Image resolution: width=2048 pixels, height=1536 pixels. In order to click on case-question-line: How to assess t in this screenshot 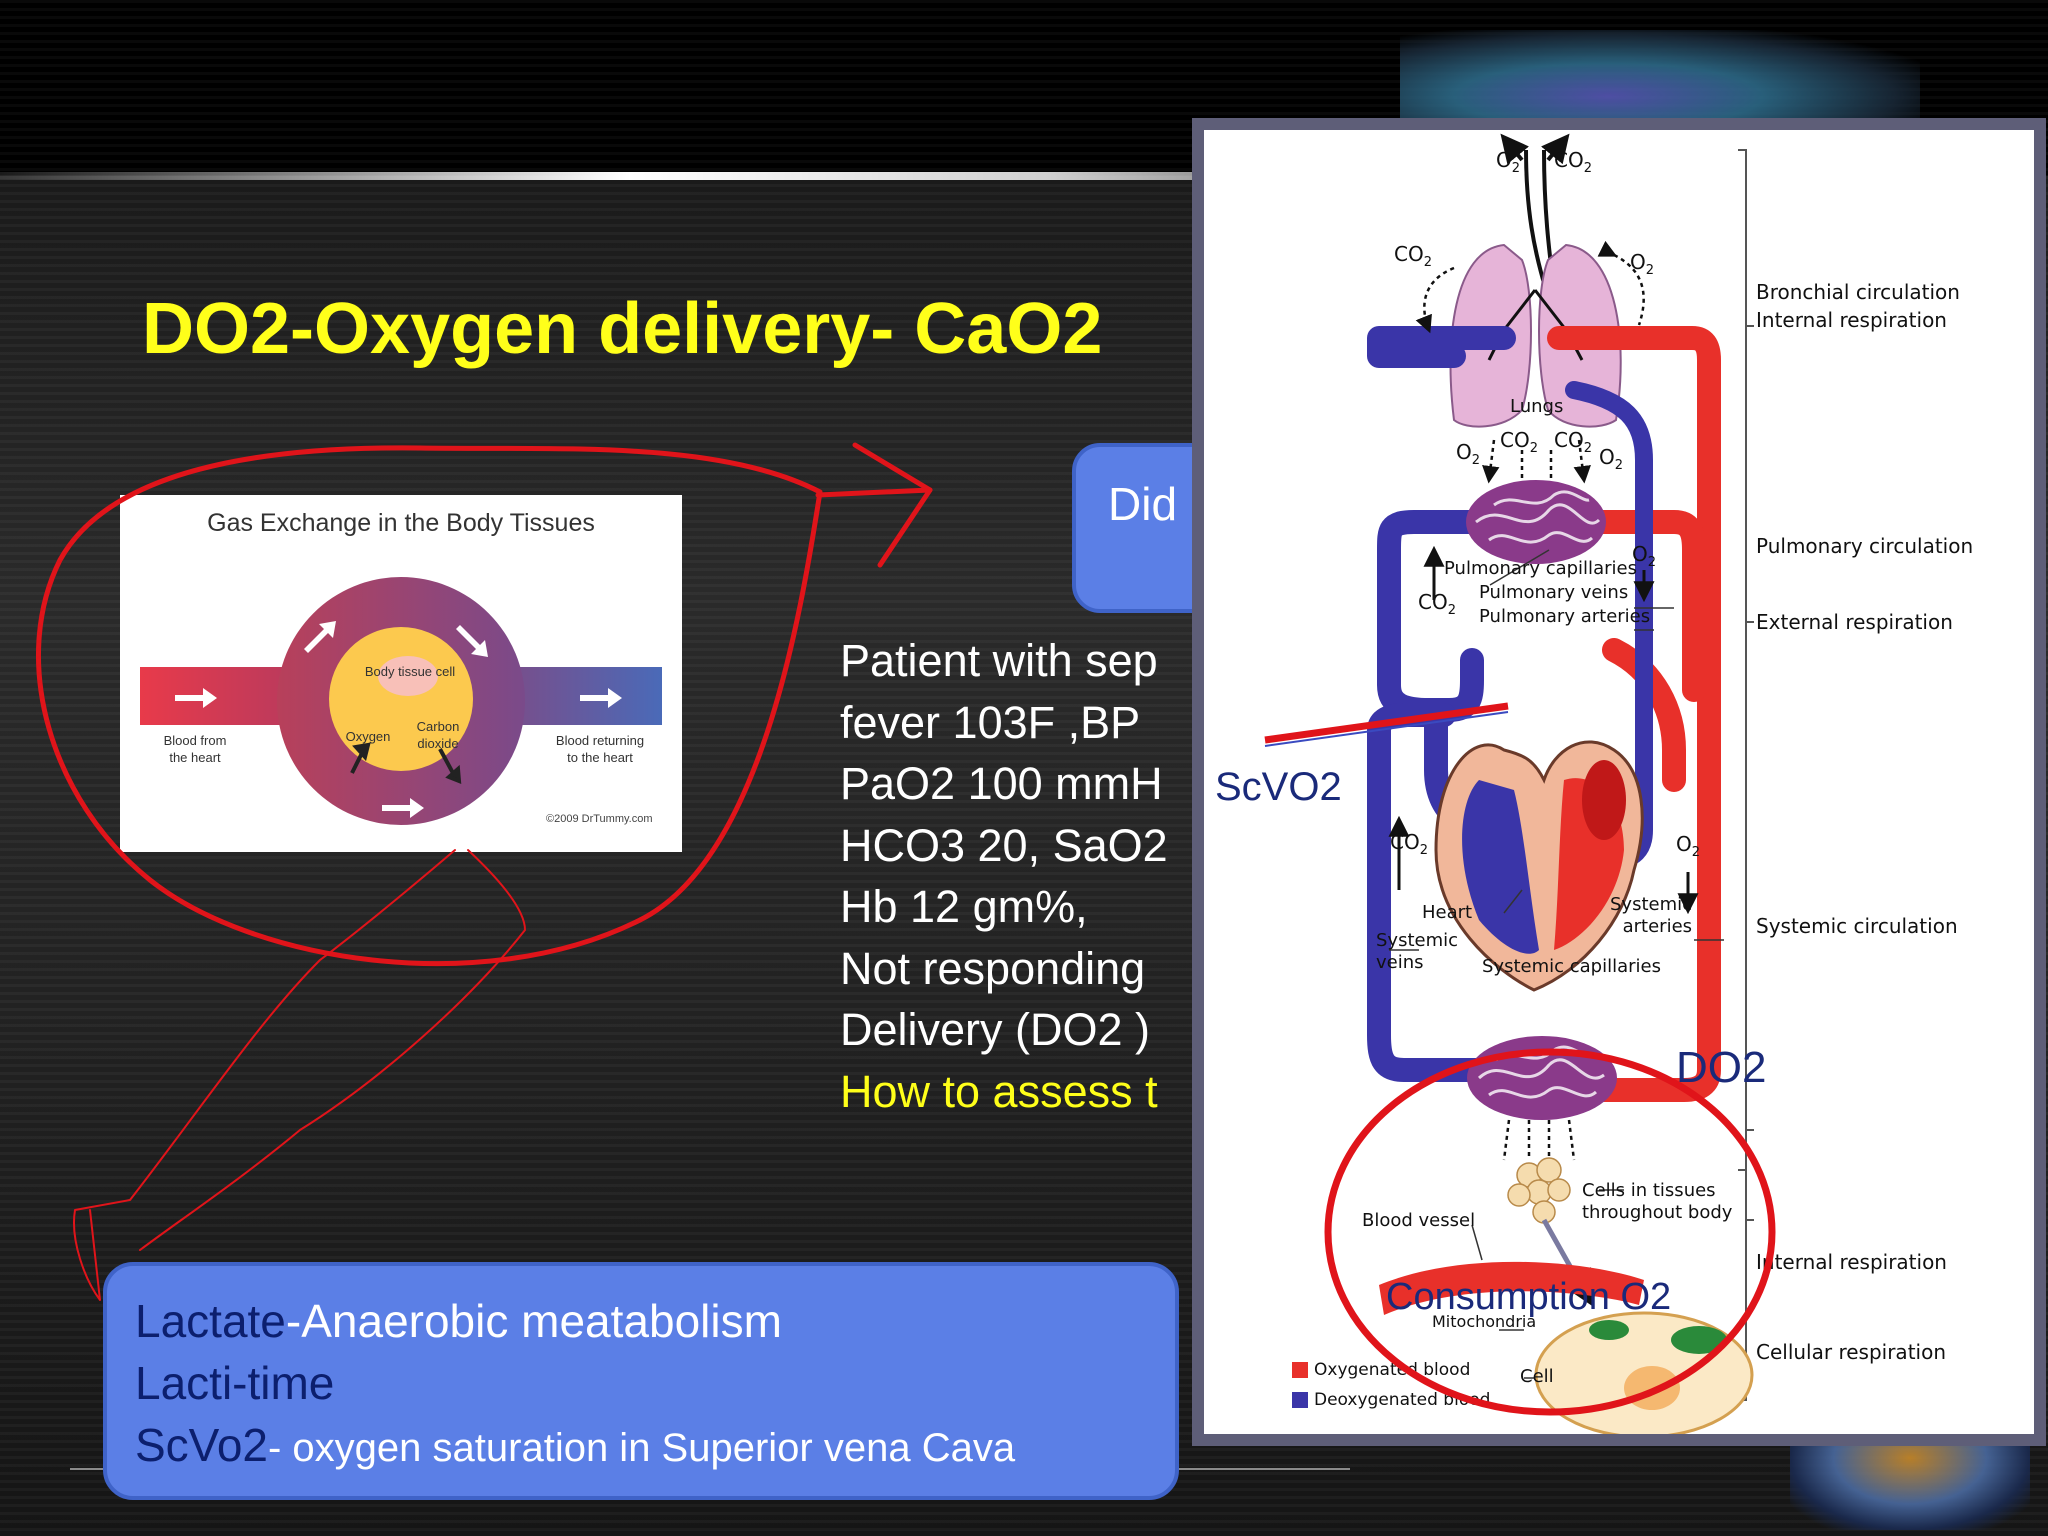, I will do `click(999, 1091)`.